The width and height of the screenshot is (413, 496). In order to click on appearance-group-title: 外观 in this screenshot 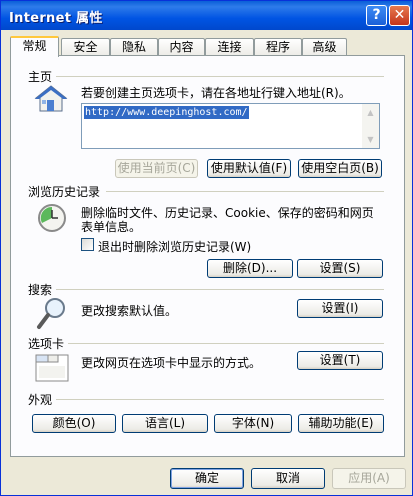, I will do `click(40, 400)`.